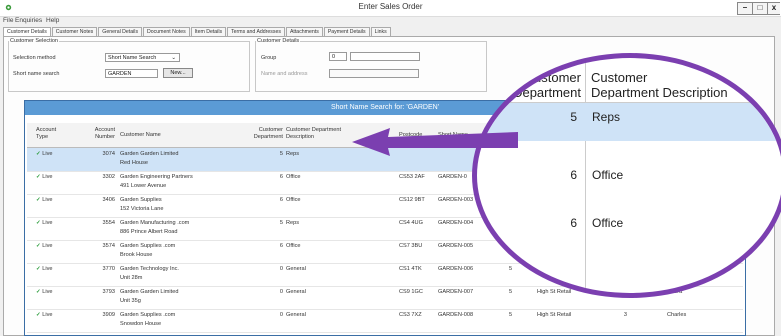 The height and width of the screenshot is (336, 781). I want to click on tab-attachments: Attachments, so click(304, 31).